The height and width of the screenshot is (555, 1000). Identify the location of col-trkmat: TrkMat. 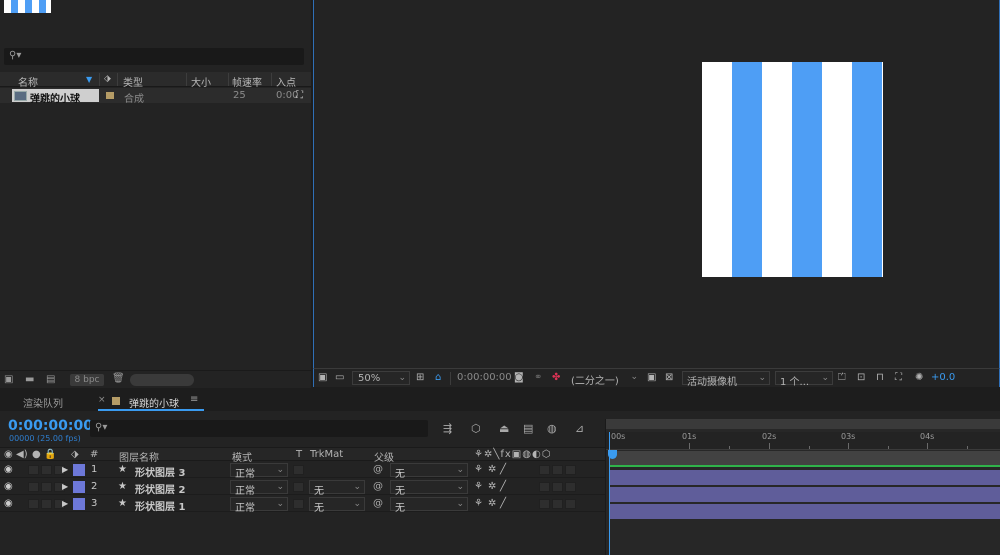
(326, 454).